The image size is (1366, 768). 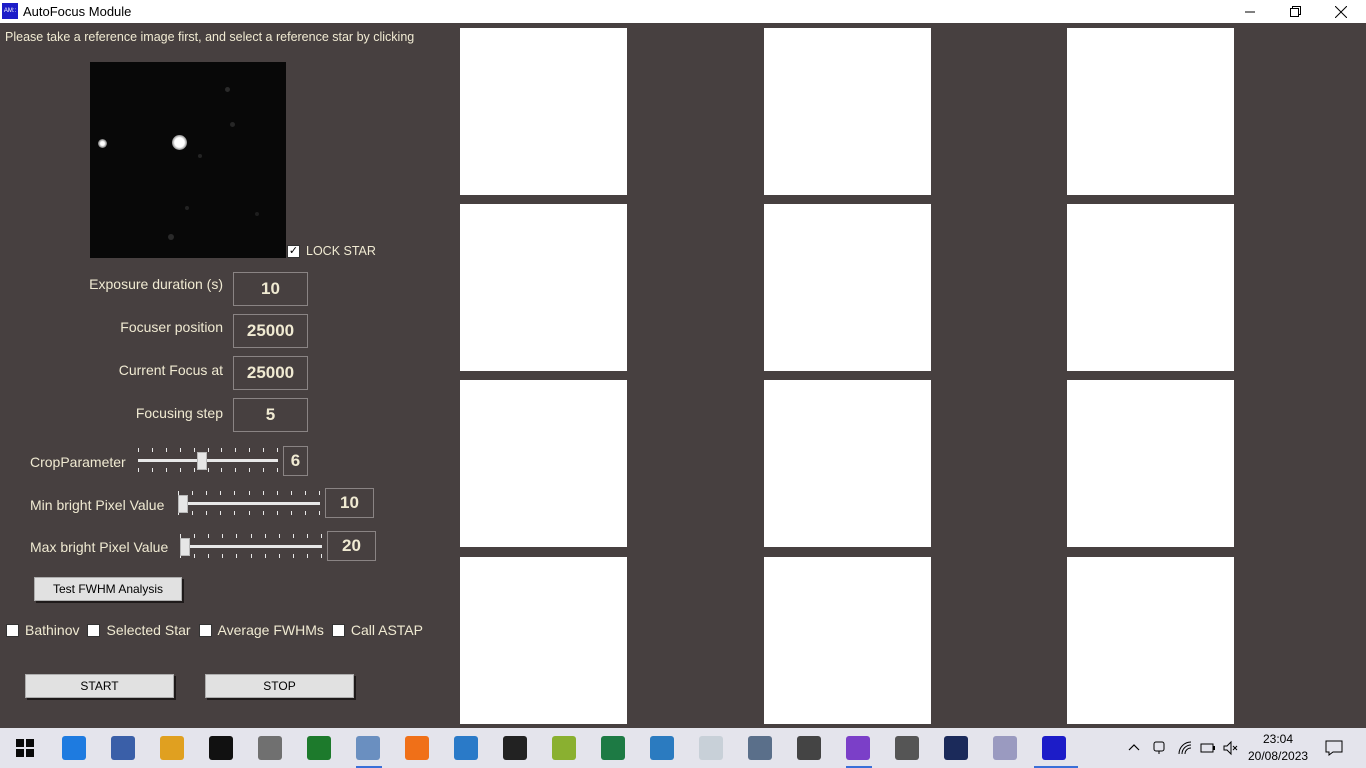 What do you see at coordinates (466, 748) in the screenshot?
I see `star-app-icon` at bounding box center [466, 748].